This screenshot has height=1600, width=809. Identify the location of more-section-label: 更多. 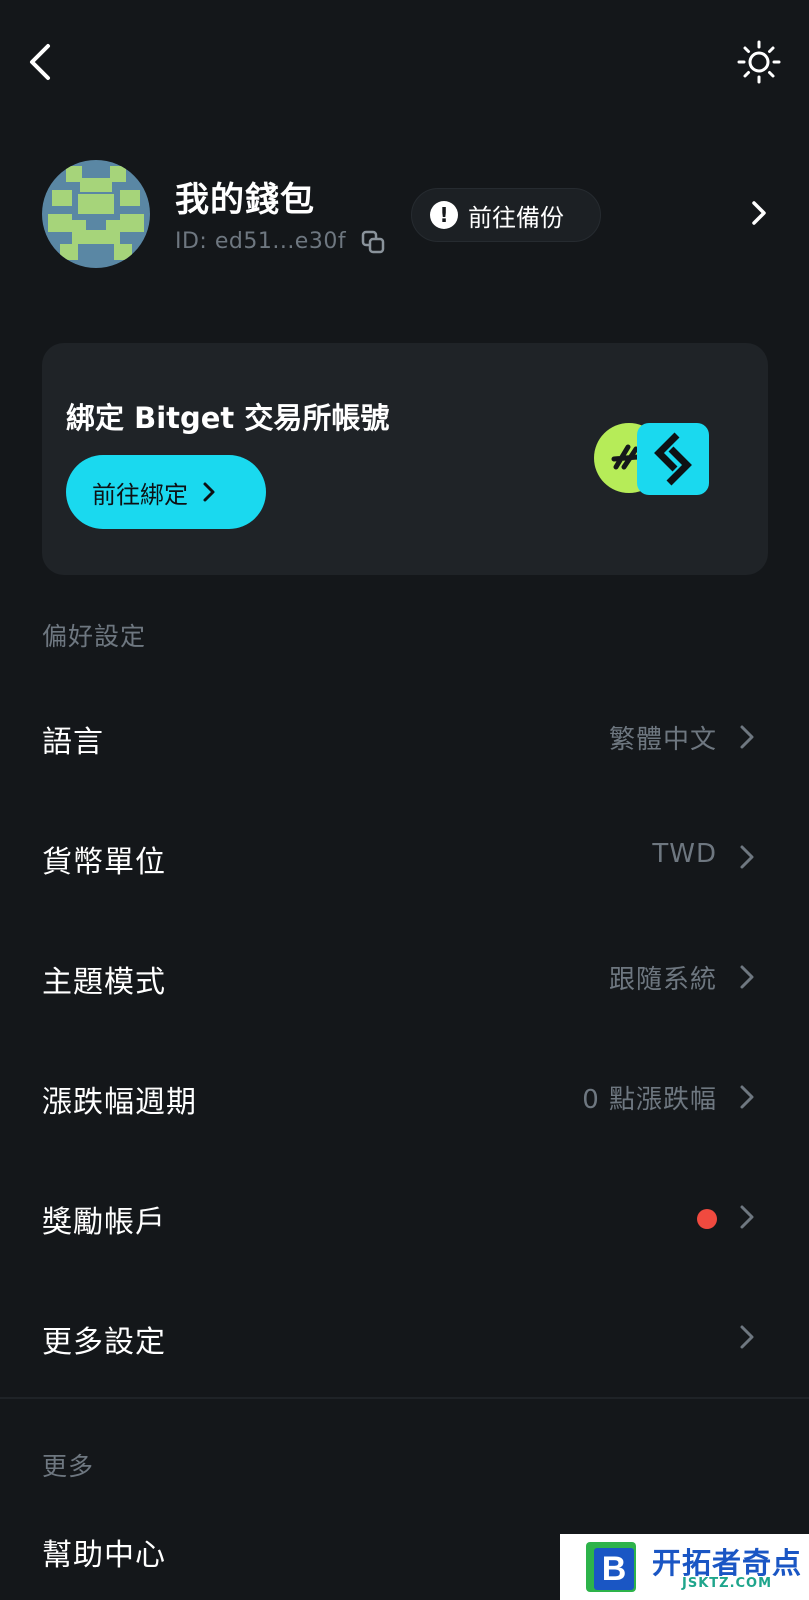
(68, 1466).